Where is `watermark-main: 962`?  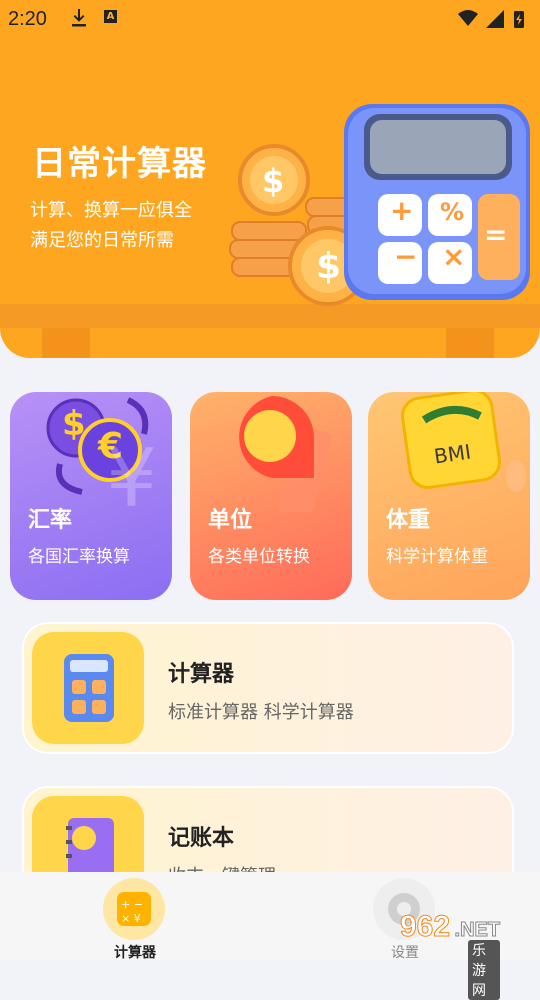
watermark-main: 962 is located at coordinates (425, 927).